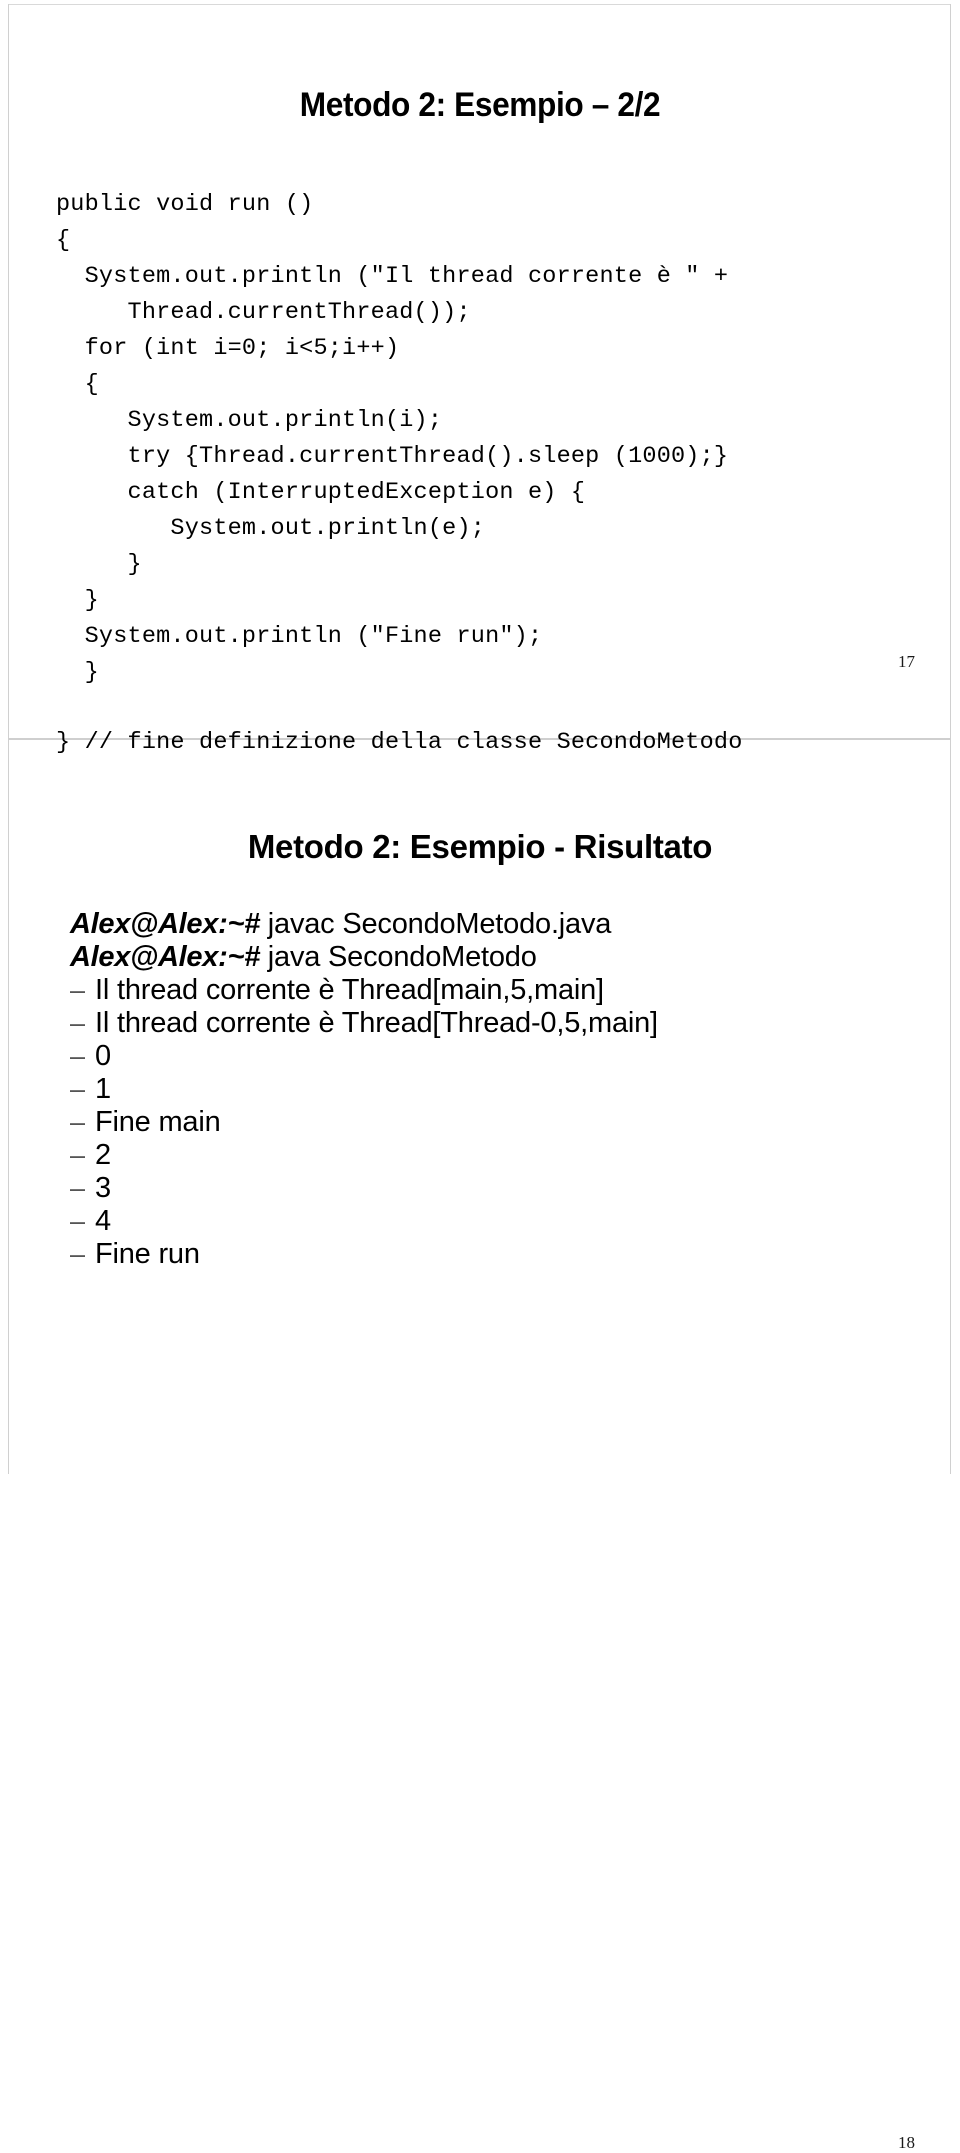 The width and height of the screenshot is (960, 2153). What do you see at coordinates (147, 1254) in the screenshot?
I see `output-text: Fine run` at bounding box center [147, 1254].